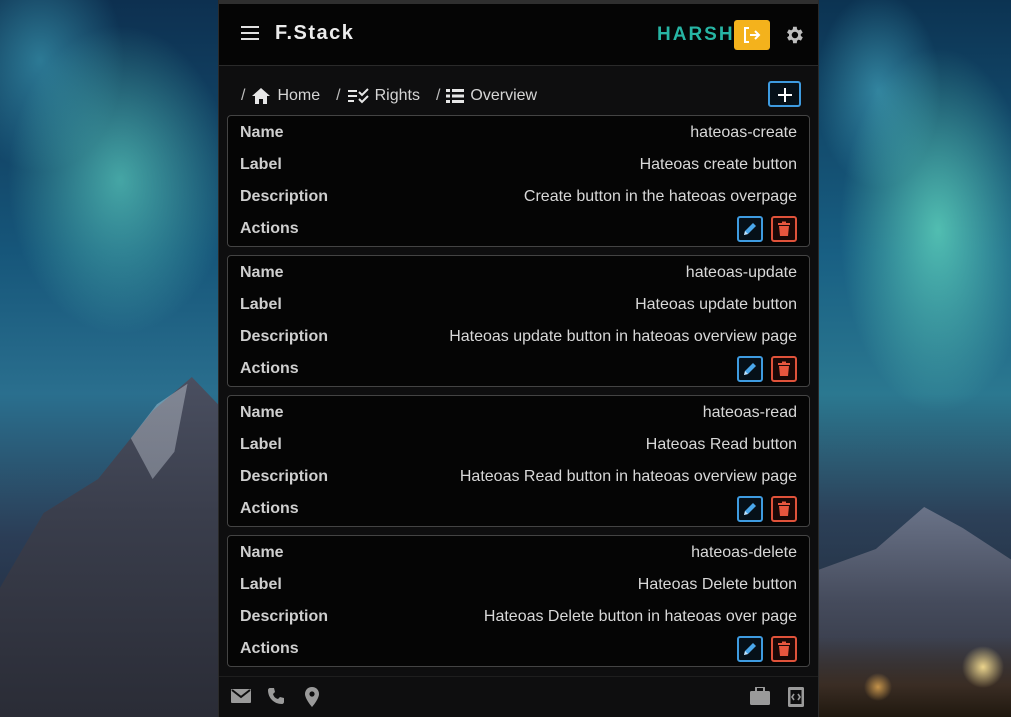 The height and width of the screenshot is (717, 1011). What do you see at coordinates (518, 415) in the screenshot?
I see `name-row: Name hateoas-read` at bounding box center [518, 415].